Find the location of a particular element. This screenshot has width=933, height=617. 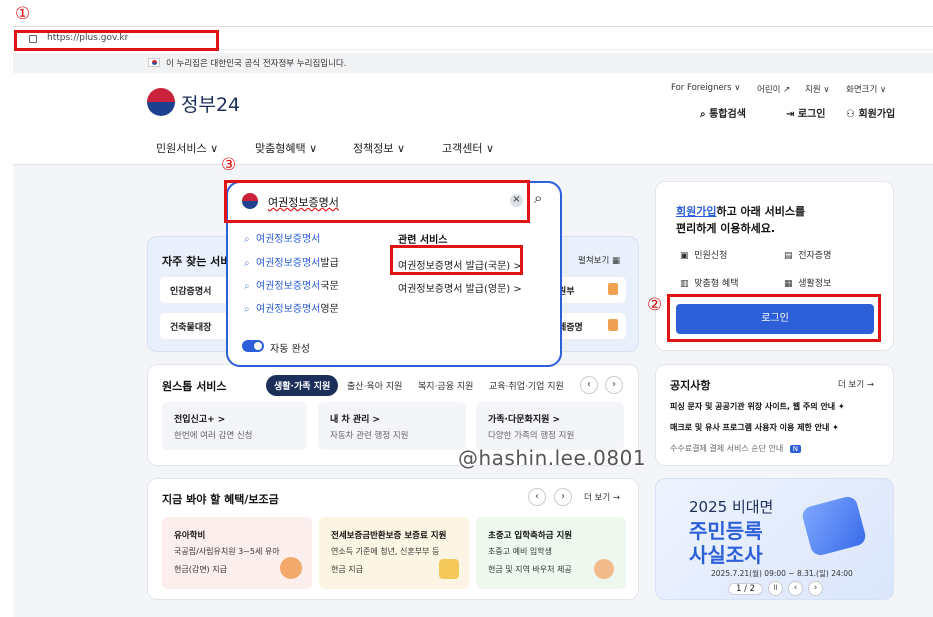

onestop-title: 원스톱 서비스 is located at coordinates (194, 386).